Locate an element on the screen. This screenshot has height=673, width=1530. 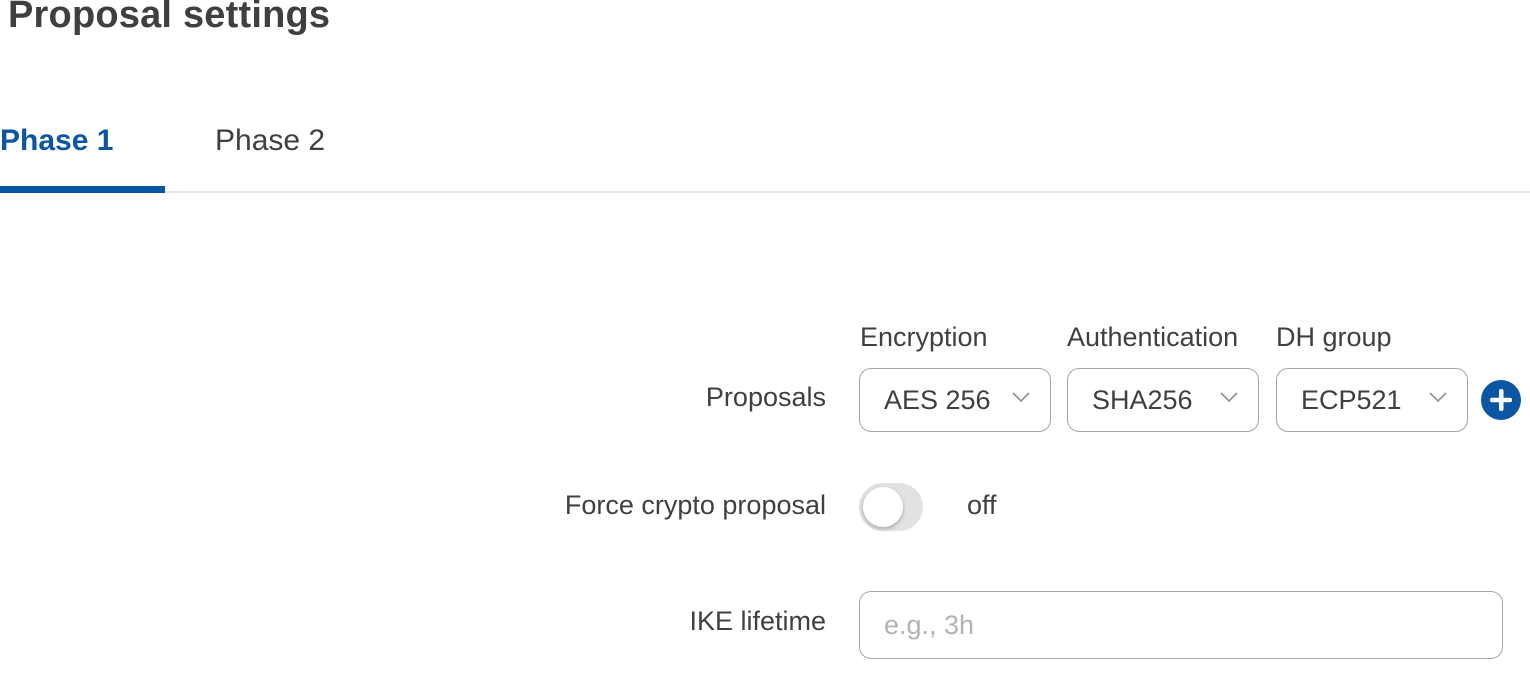
add-proposal-button is located at coordinates (1501, 400).